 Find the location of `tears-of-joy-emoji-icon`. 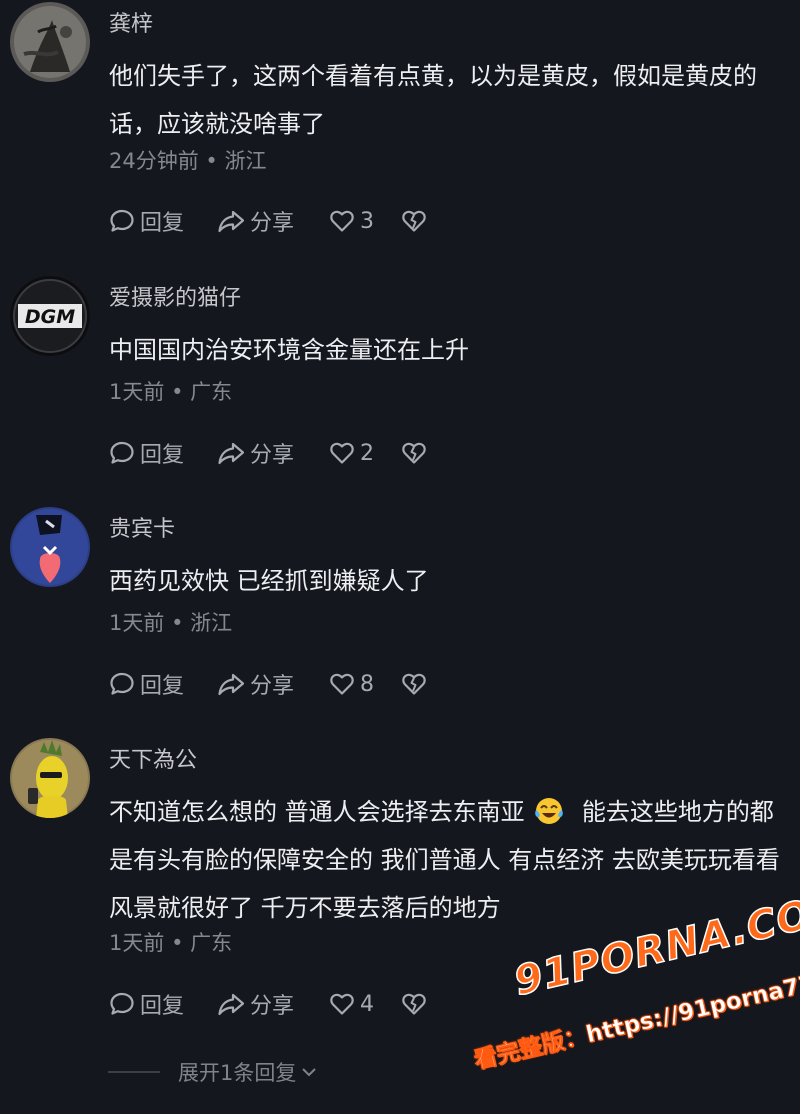

tears-of-joy-emoji-icon is located at coordinates (549, 811).